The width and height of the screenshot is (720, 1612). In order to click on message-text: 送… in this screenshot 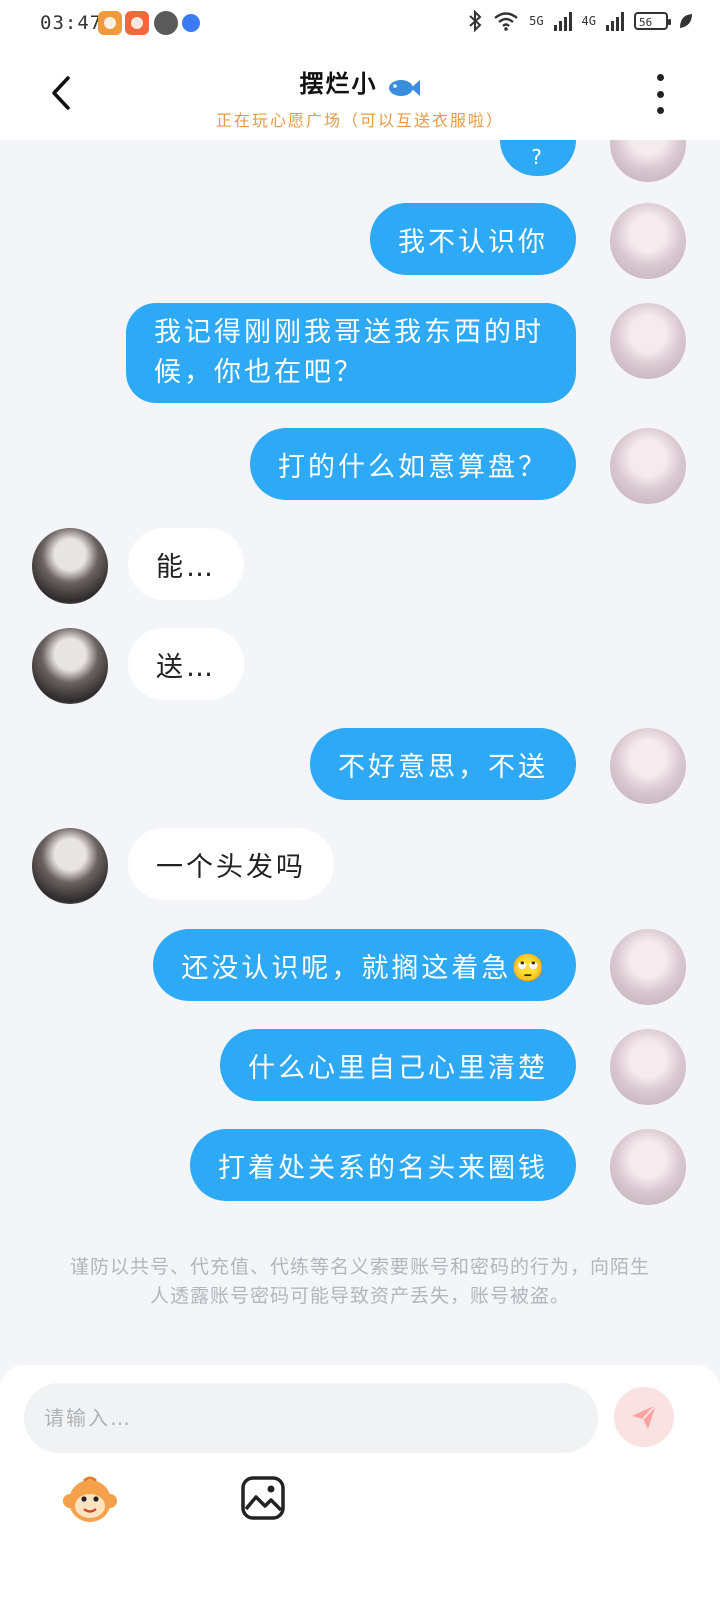, I will do `click(186, 667)`.